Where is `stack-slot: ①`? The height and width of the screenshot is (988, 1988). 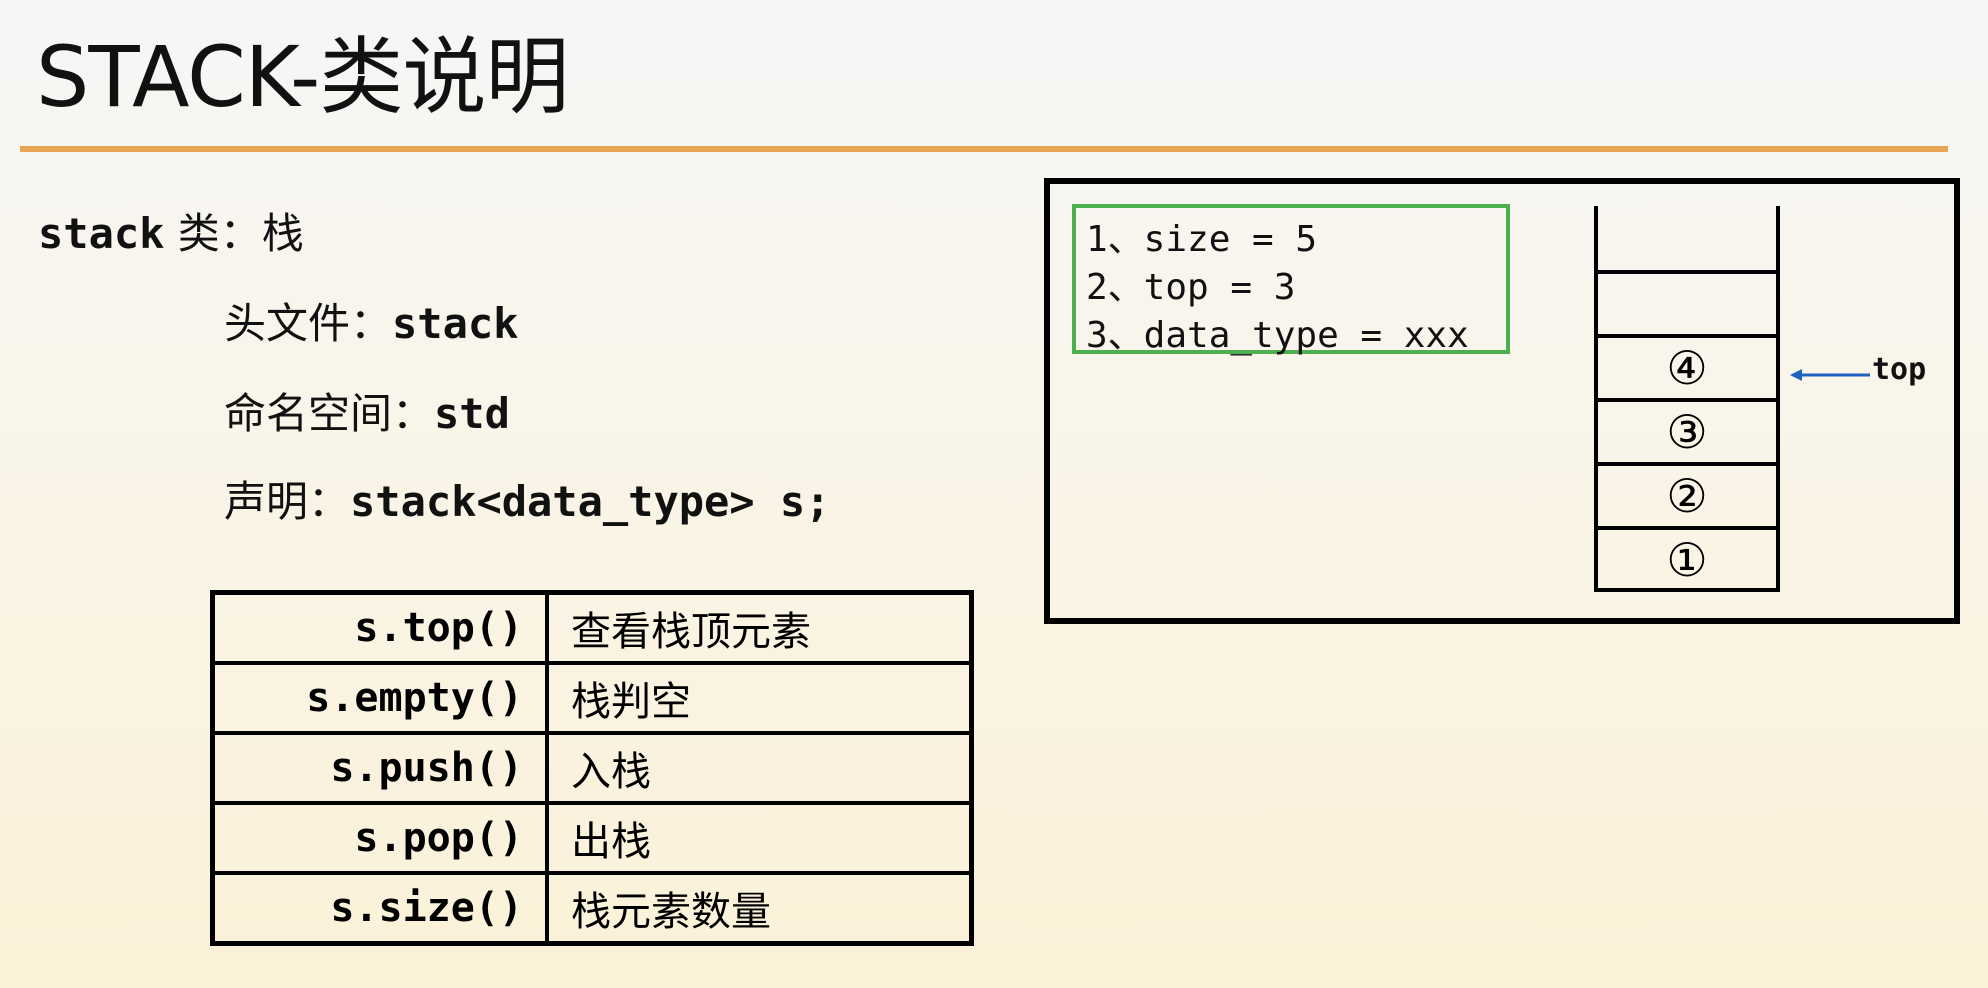 stack-slot: ① is located at coordinates (1687, 558).